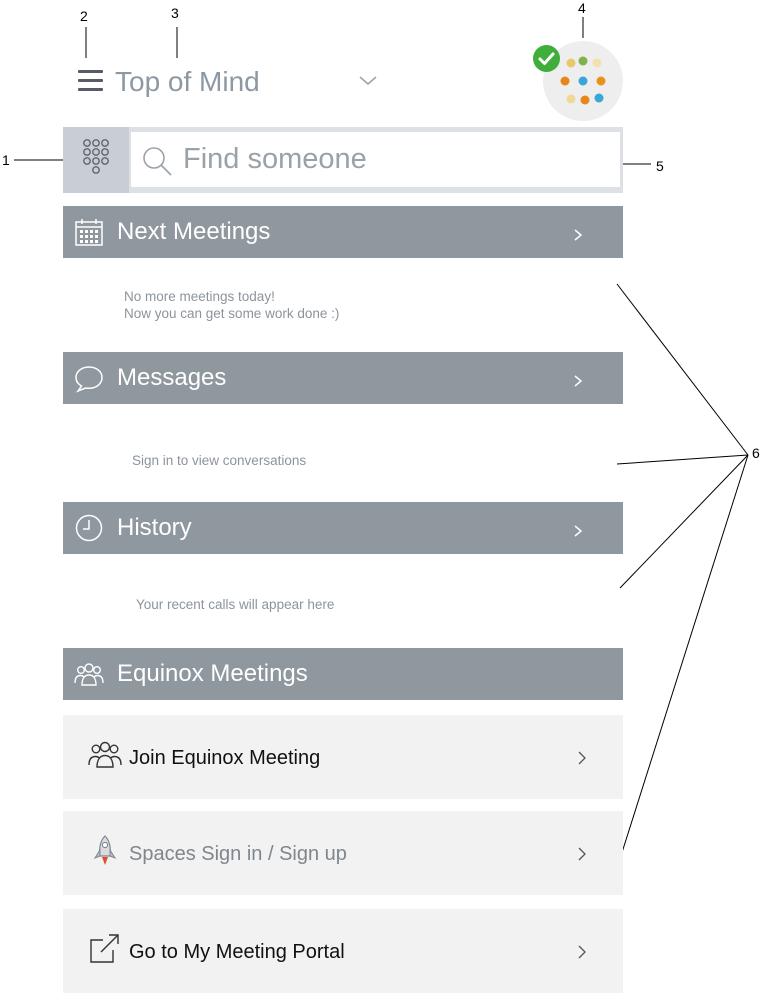 Image resolution: width=766 pixels, height=994 pixels. What do you see at coordinates (546, 58) in the screenshot?
I see `presence-status-icon` at bounding box center [546, 58].